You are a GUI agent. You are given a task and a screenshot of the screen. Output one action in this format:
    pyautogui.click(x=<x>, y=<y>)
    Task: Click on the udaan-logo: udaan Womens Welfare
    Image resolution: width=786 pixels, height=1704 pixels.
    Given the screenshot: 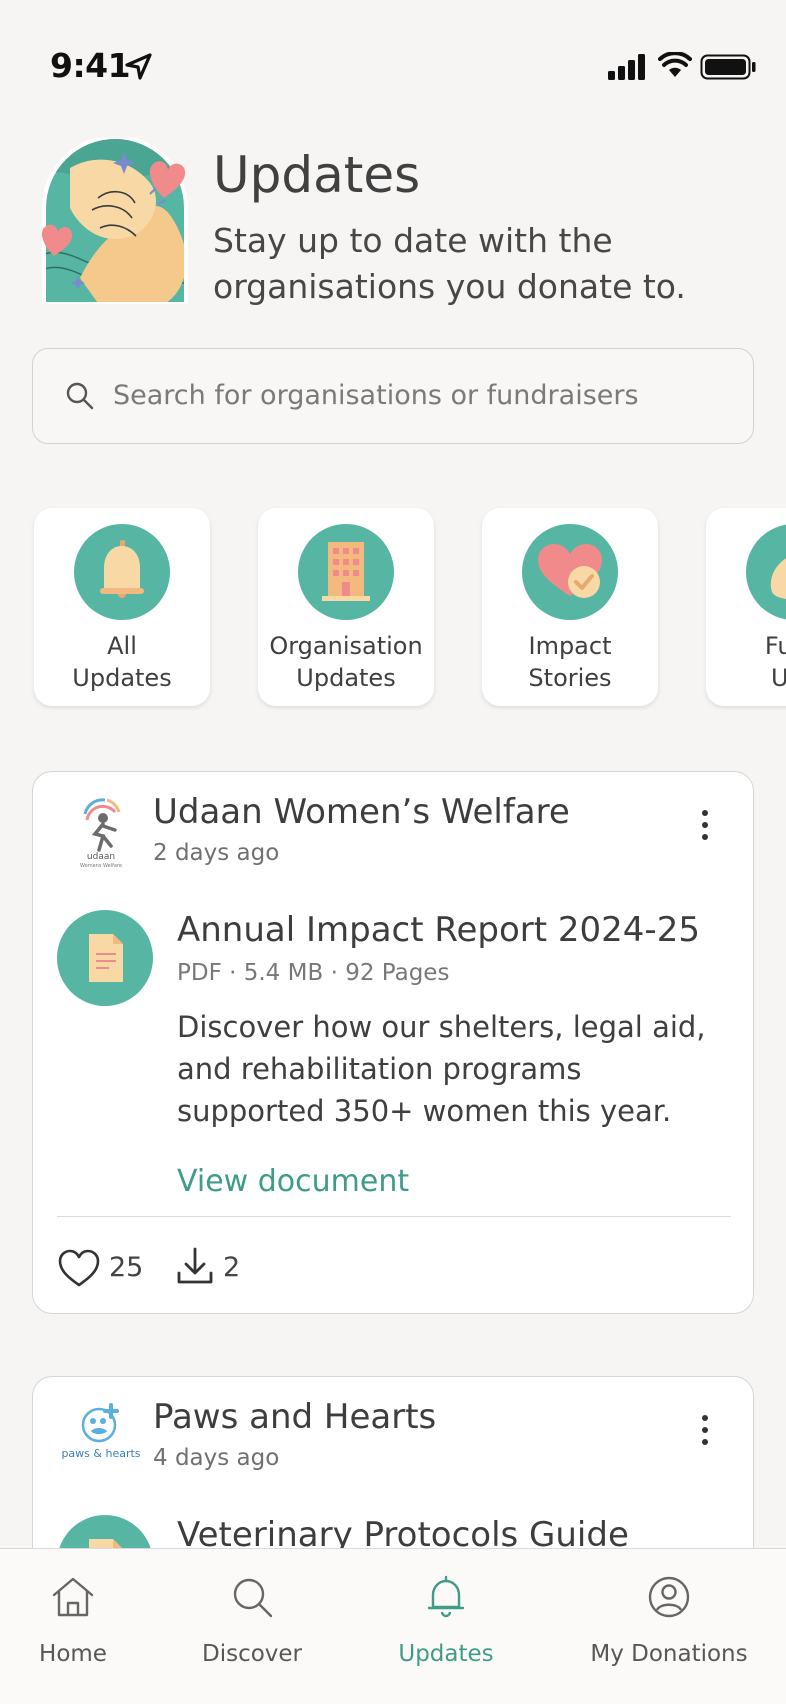 What is the action you would take?
    pyautogui.click(x=101, y=833)
    